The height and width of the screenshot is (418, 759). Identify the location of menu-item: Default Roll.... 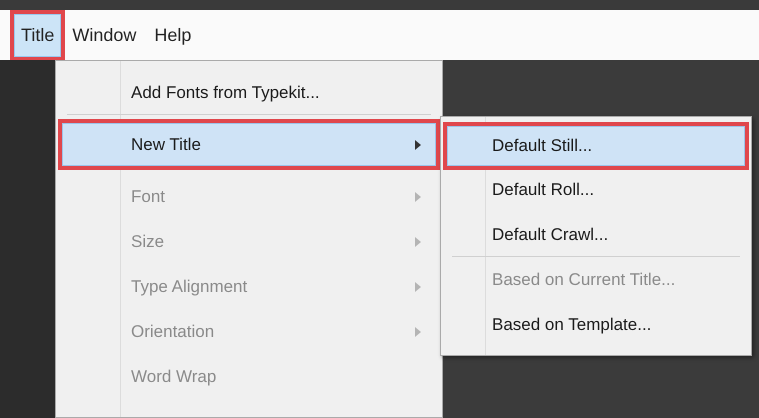
(596, 190).